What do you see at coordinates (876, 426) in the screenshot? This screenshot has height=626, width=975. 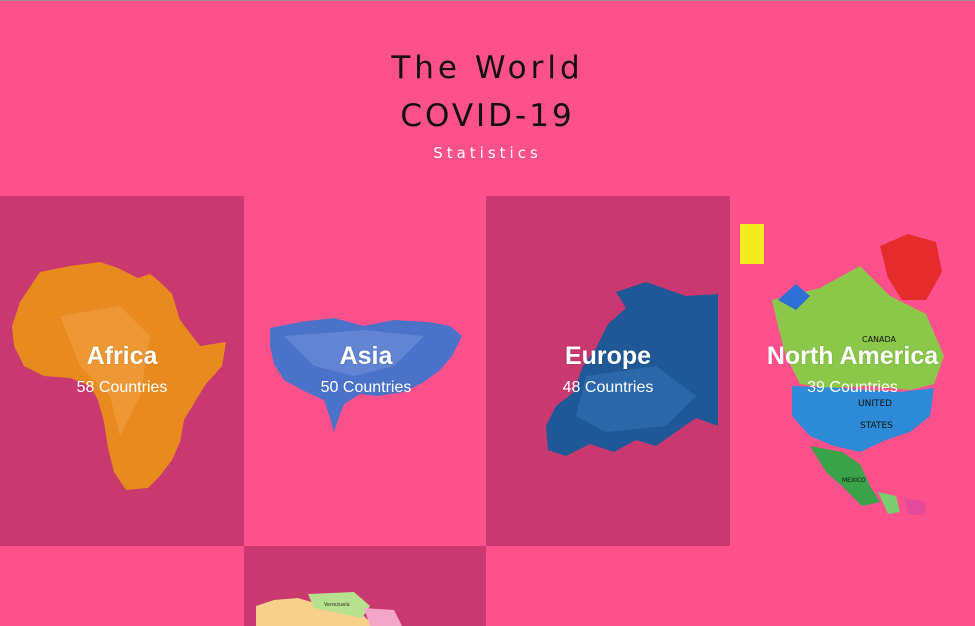 I see `map-label-states: STATES` at bounding box center [876, 426].